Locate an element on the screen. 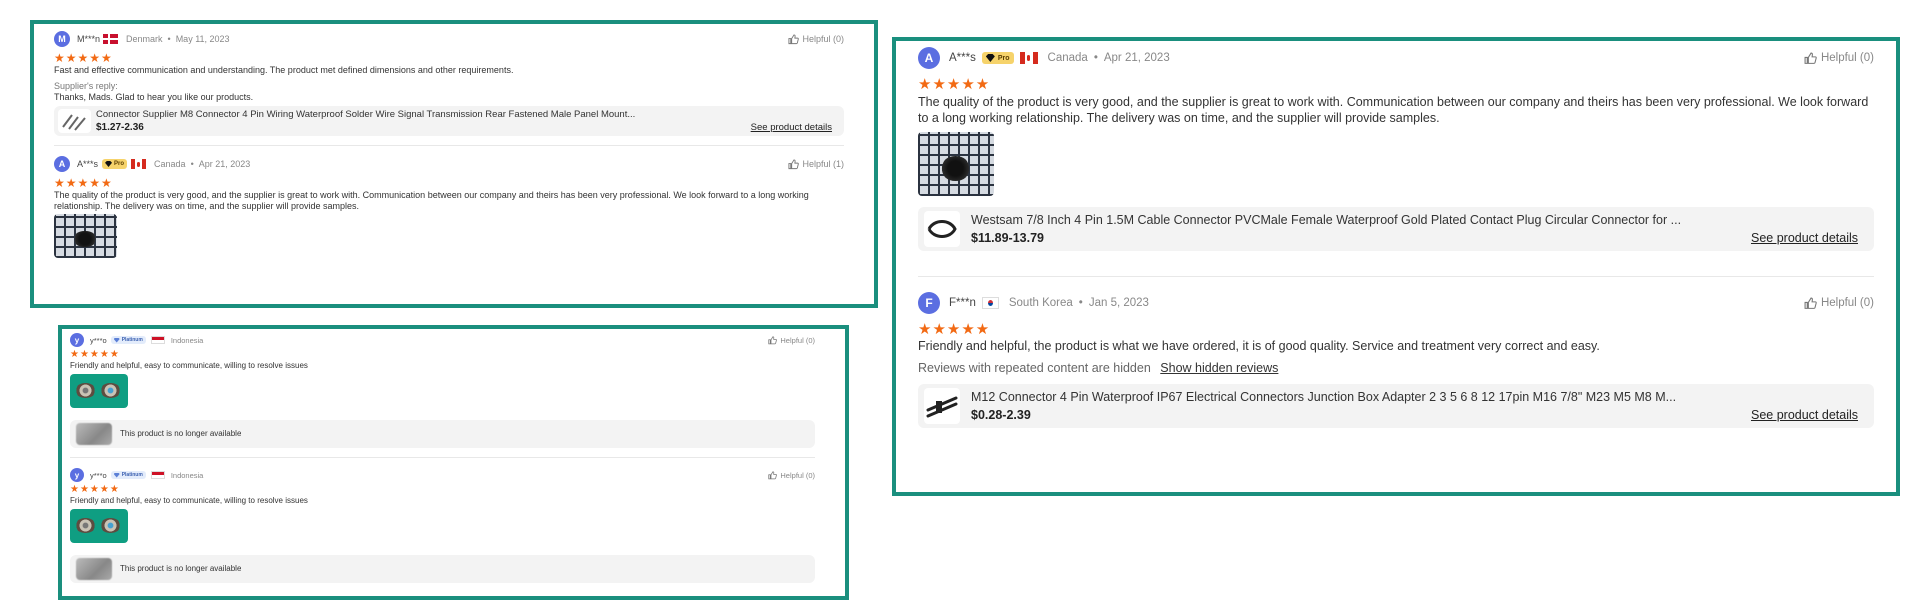 Image resolution: width=1920 pixels, height=600 pixels. cable-icon is located at coordinates (942, 229).